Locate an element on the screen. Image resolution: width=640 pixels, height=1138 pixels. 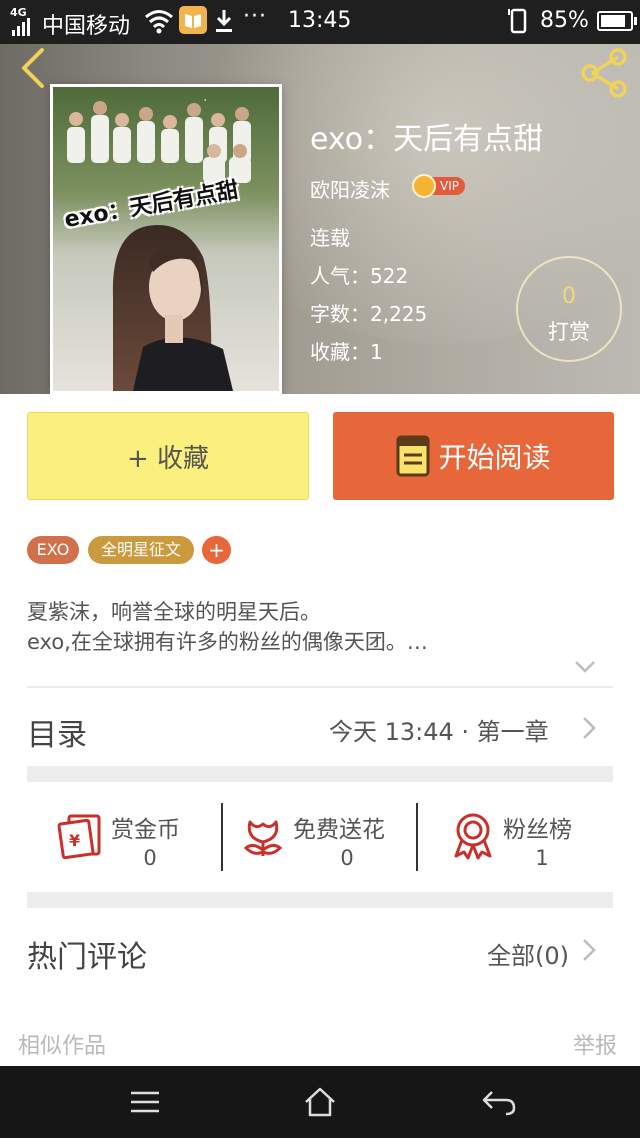
book-icon is located at coordinates (413, 456).